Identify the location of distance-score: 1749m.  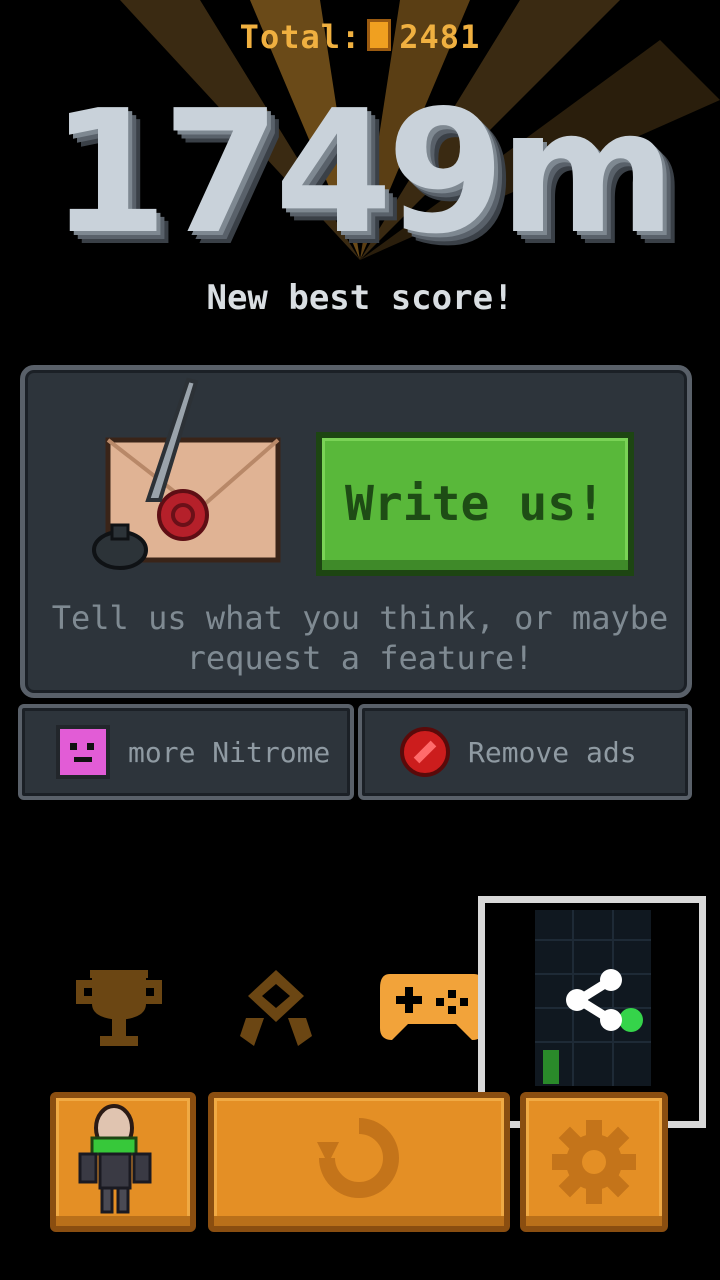
(362, 173).